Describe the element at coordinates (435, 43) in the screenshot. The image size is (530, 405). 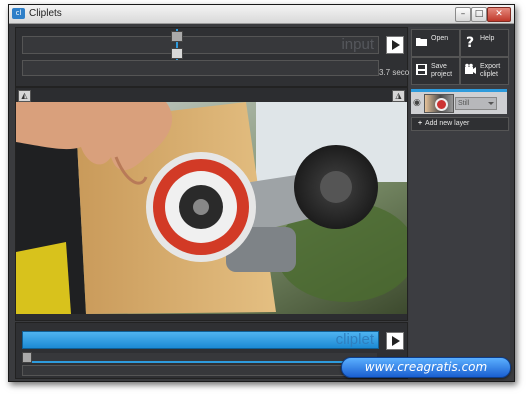
I see `open-button: Open` at that location.